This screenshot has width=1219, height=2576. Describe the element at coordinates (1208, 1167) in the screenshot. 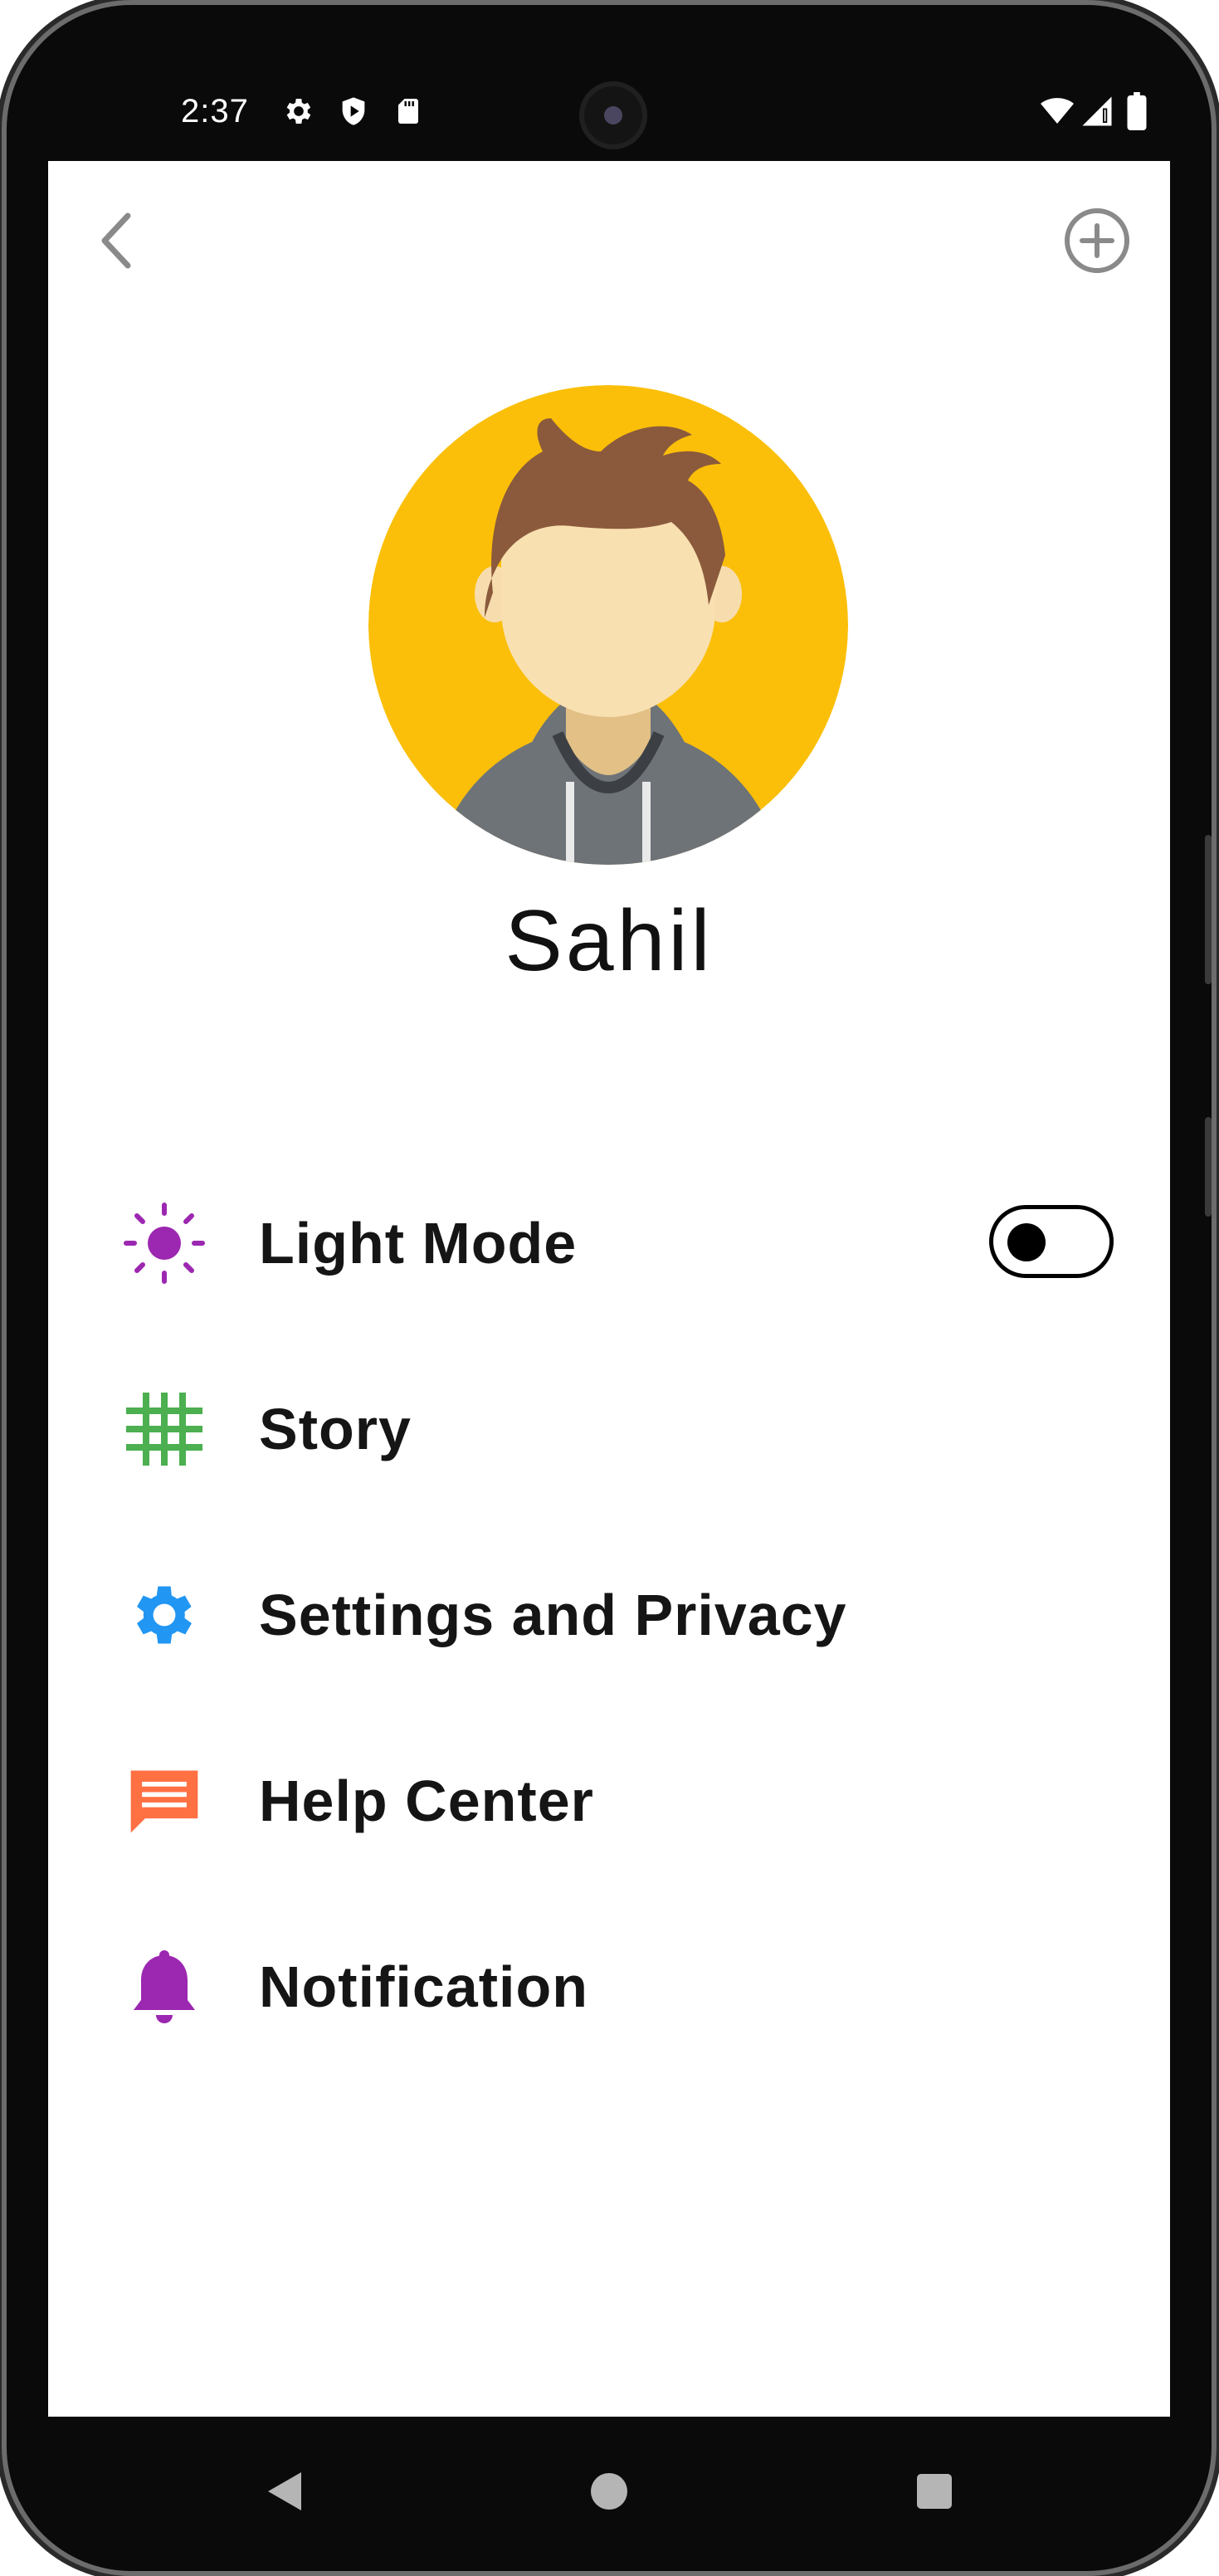

I see `power-button` at that location.